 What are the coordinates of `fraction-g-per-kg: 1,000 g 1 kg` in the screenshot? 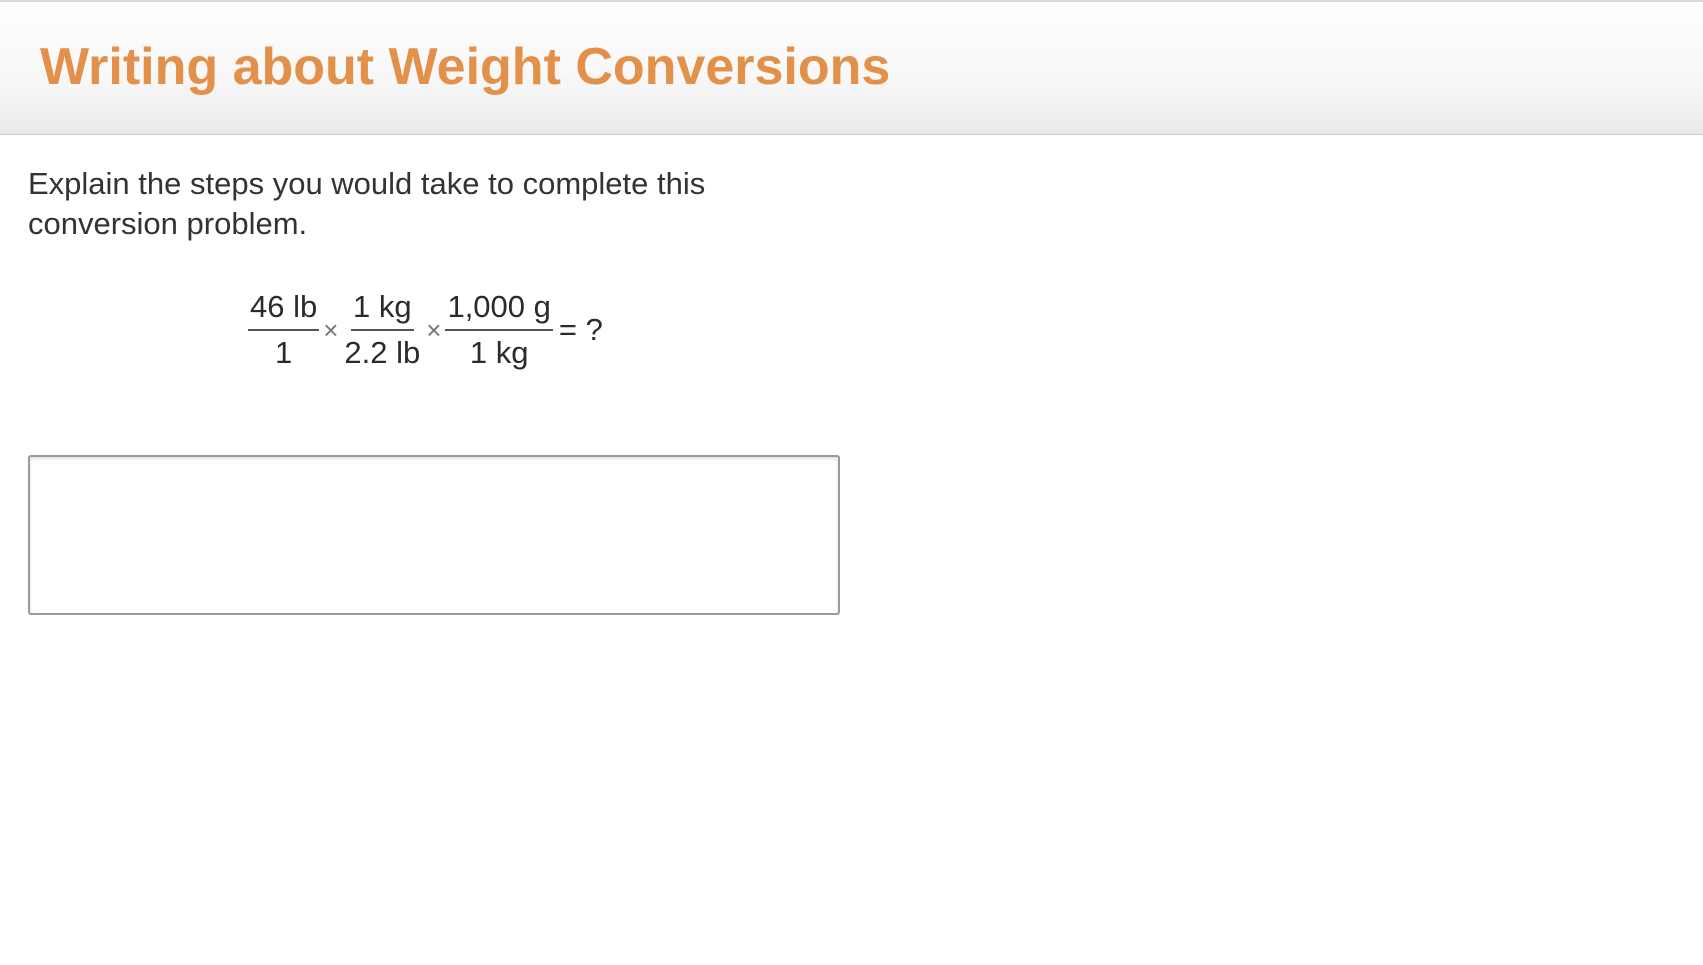 It's located at (499, 330).